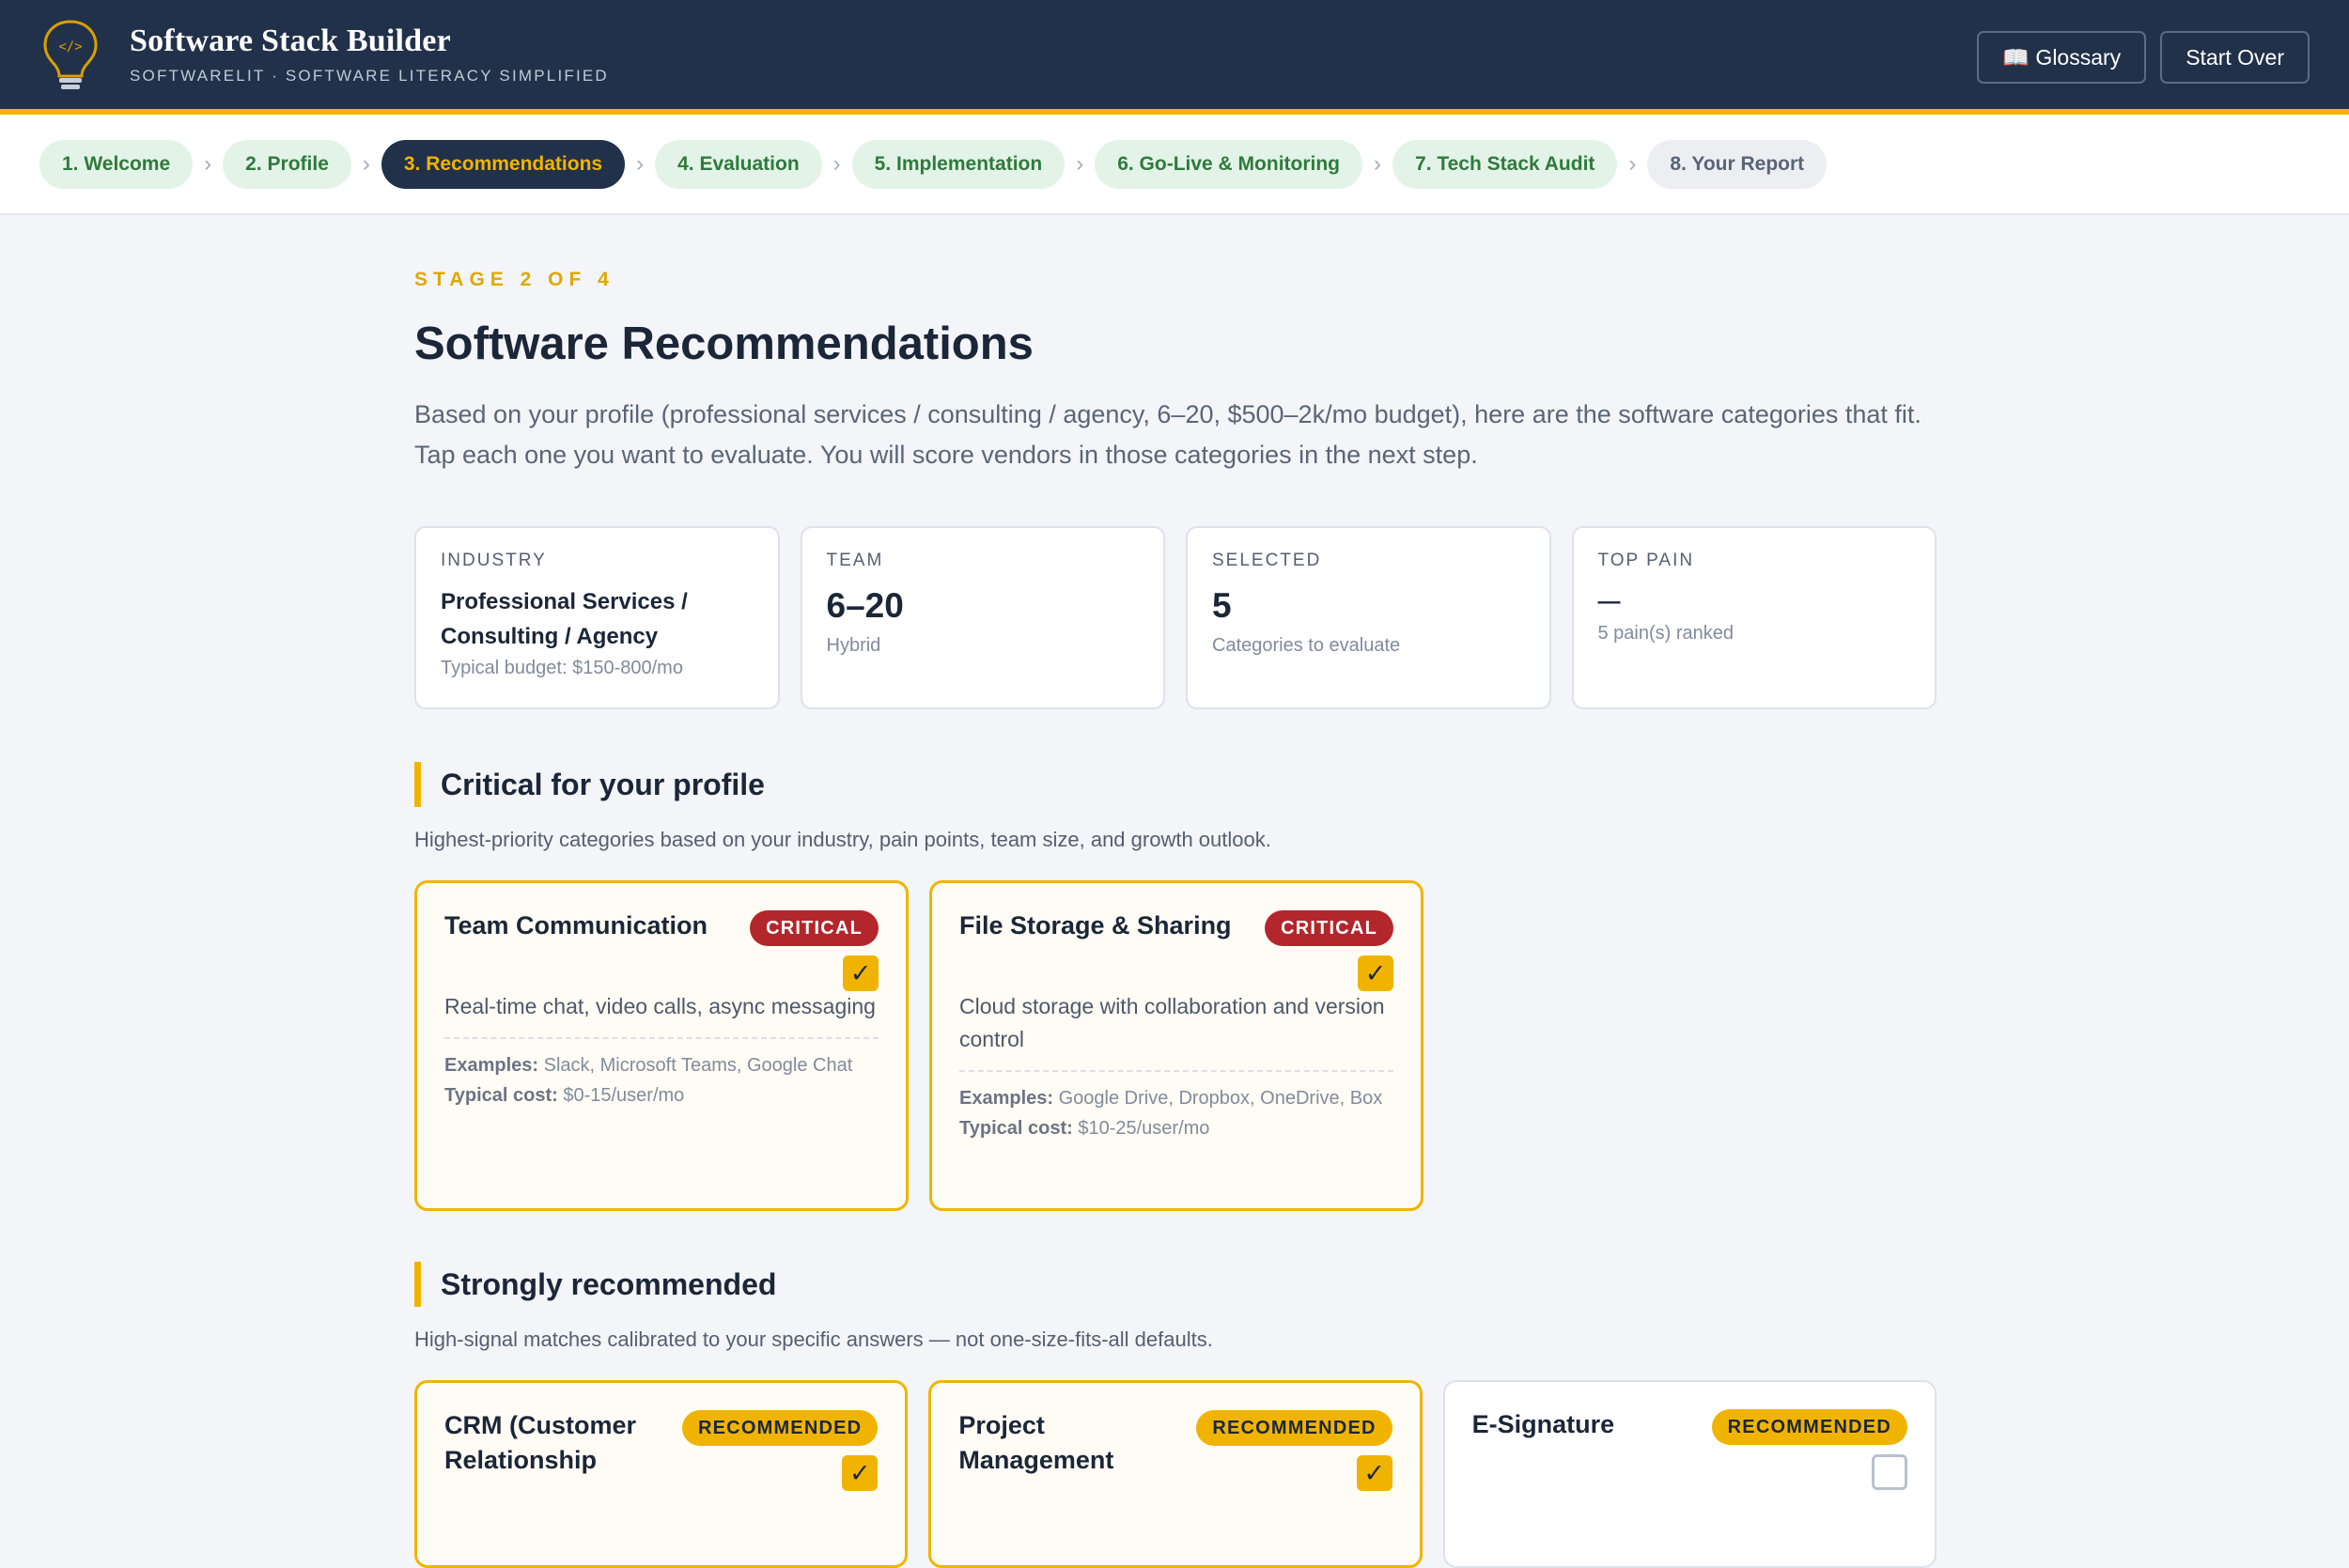 This screenshot has width=2349, height=1568. Describe the element at coordinates (698, 1065) in the screenshot. I see `examples-value: Slack, Microsoft Teams, Google Chat` at that location.